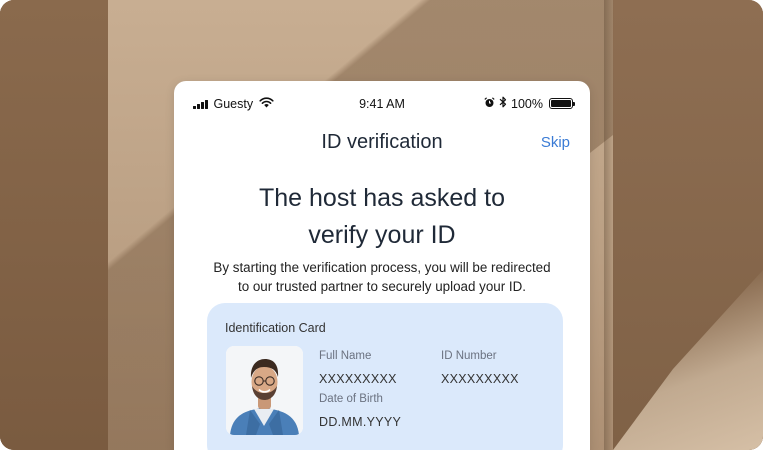  What do you see at coordinates (382, 217) in the screenshot?
I see `headline: The host has asked to verify your ID` at bounding box center [382, 217].